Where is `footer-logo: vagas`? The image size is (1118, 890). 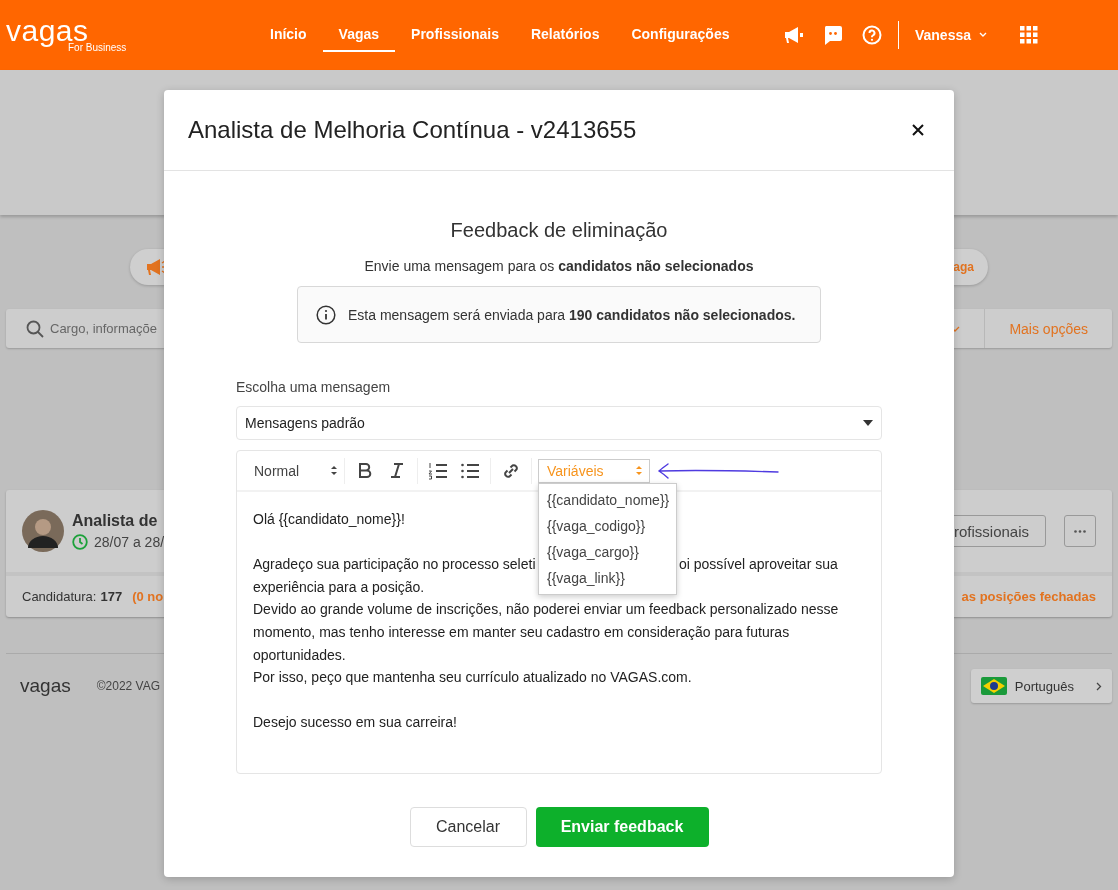 footer-logo: vagas is located at coordinates (45, 686).